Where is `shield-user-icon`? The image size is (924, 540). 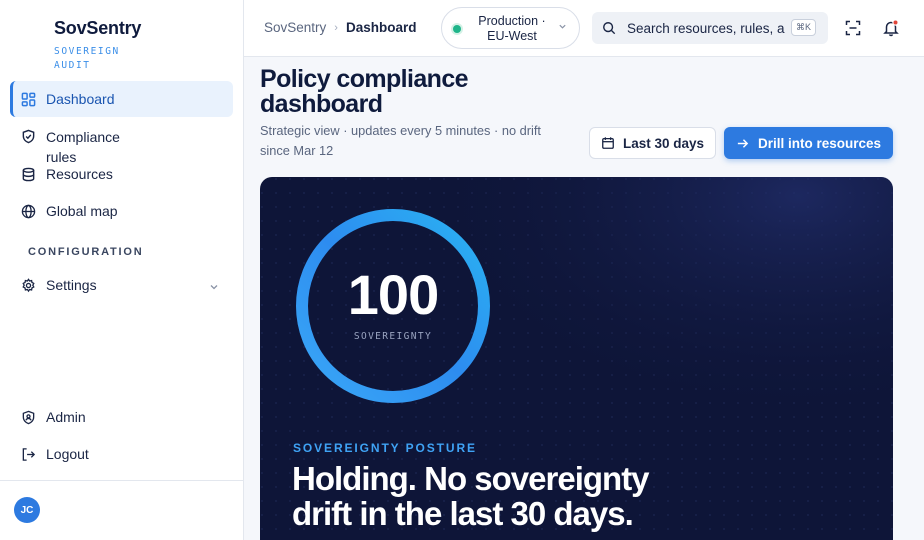 shield-user-icon is located at coordinates (28, 417).